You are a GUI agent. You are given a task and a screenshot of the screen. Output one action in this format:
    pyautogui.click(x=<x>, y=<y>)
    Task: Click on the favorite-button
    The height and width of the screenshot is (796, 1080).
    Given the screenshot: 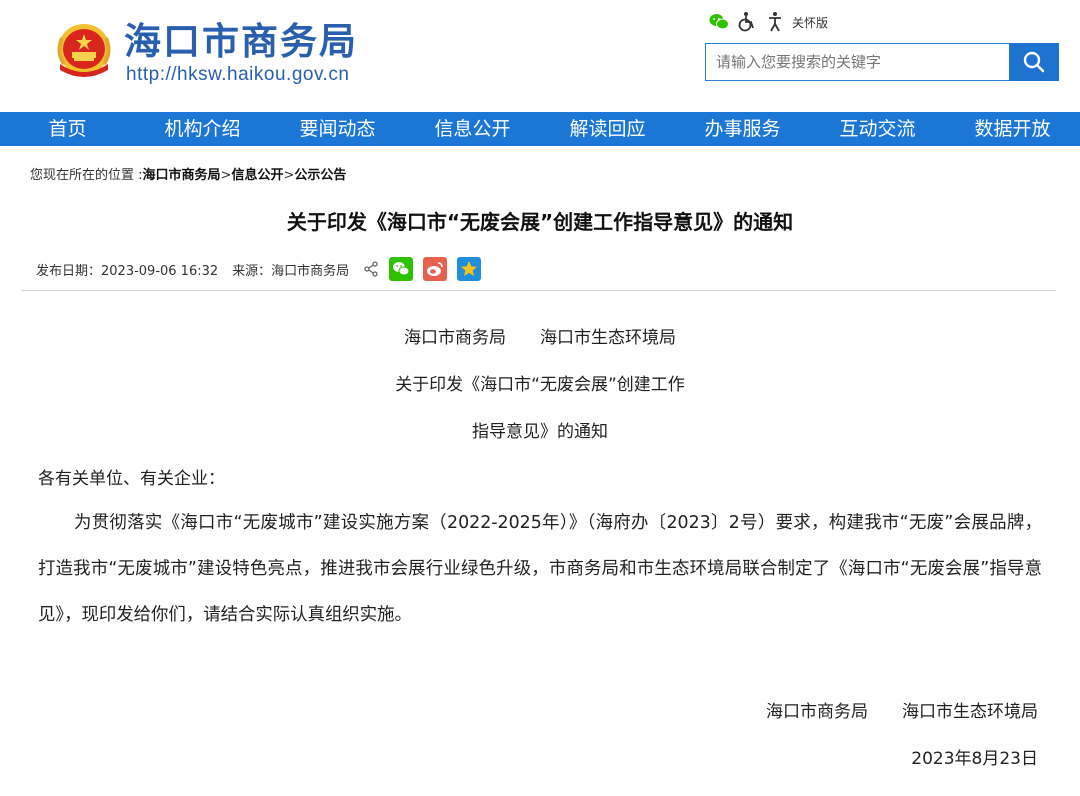 What is the action you would take?
    pyautogui.click(x=469, y=269)
    